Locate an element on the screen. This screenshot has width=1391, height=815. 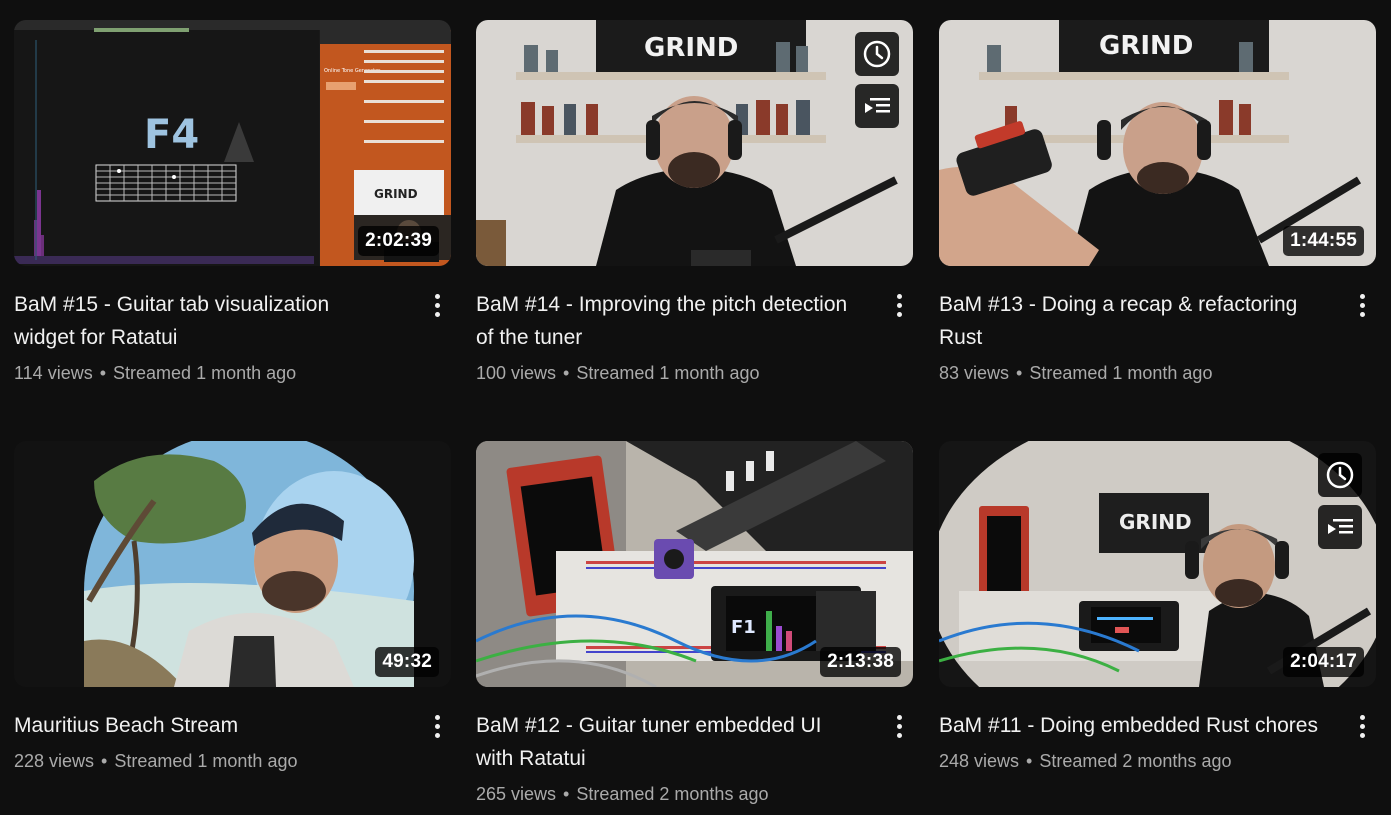
video-thumbnail: GRIND is located at coordinates (694, 143).